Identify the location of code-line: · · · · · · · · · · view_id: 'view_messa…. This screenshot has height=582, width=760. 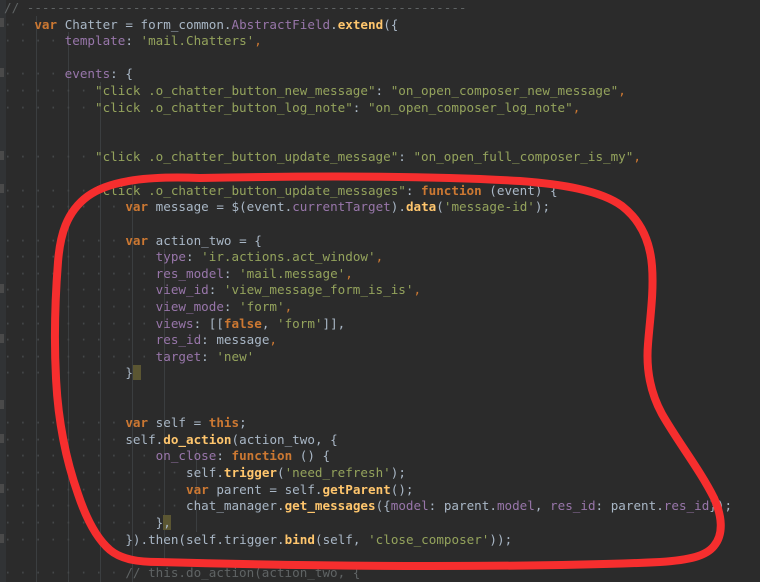
(380, 290).